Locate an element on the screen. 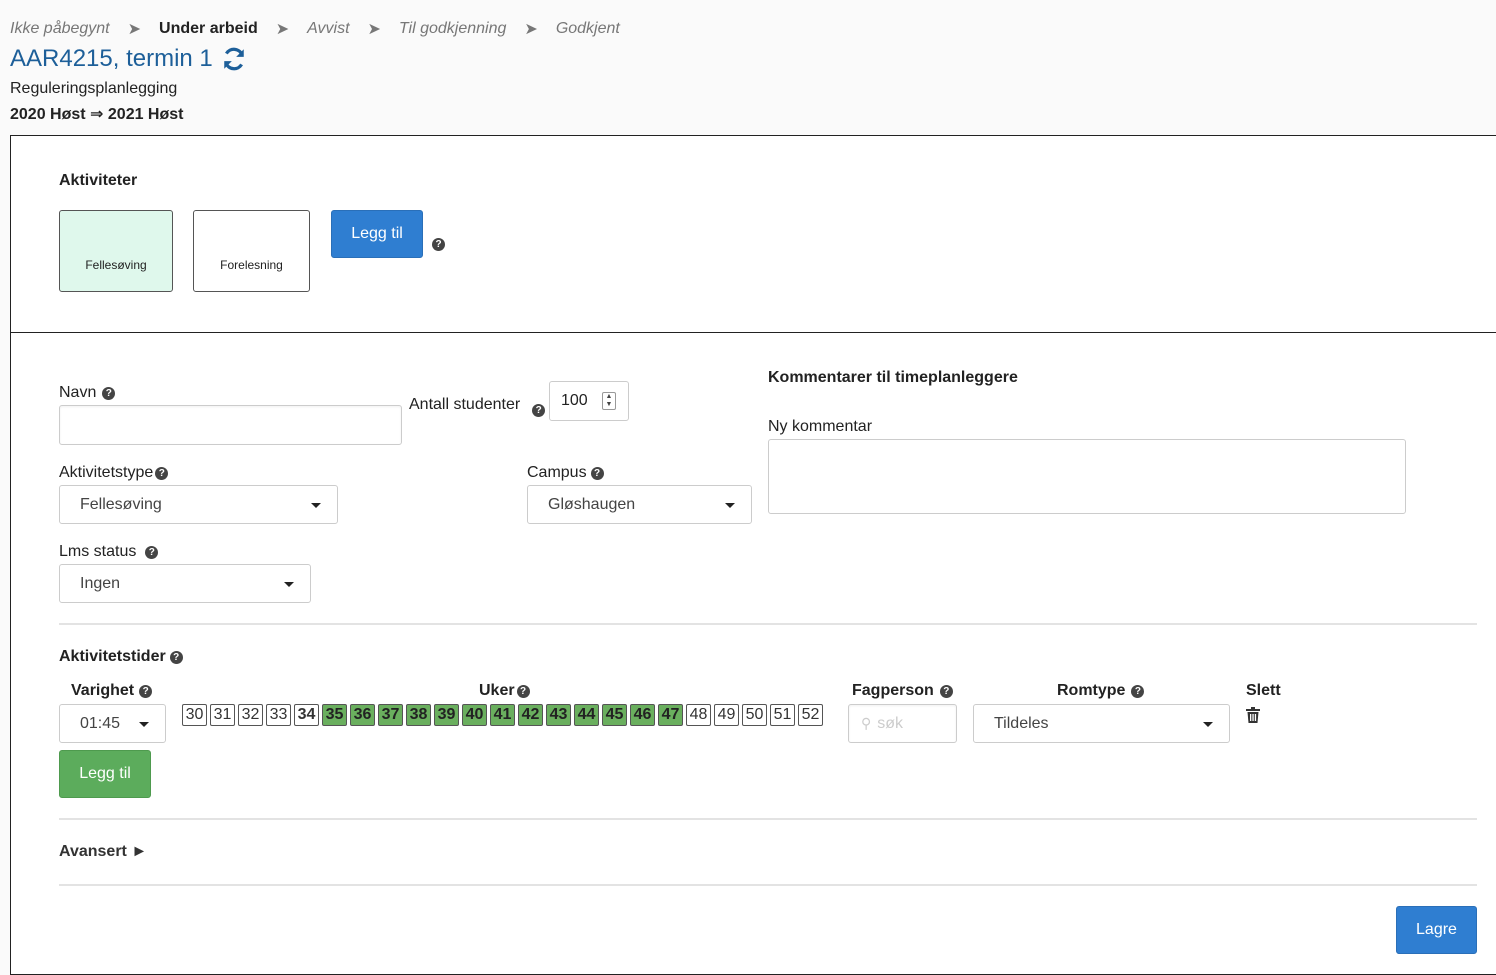 The image size is (1496, 975). name-input is located at coordinates (230, 425).